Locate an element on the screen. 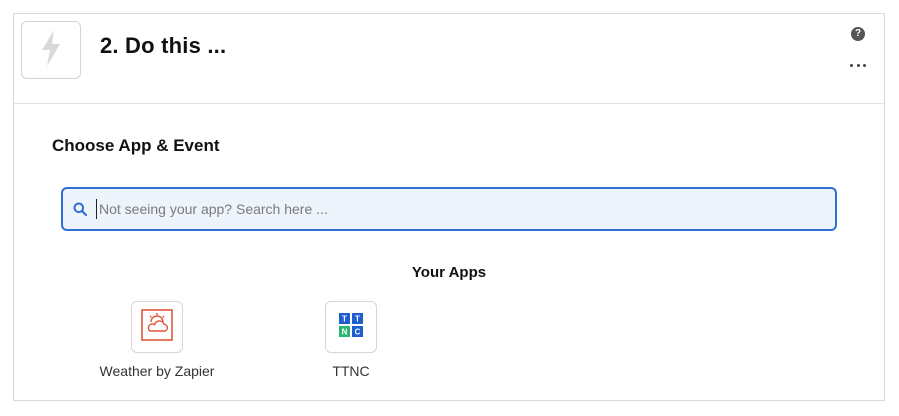 This screenshot has height=416, width=899. app-weather-by-zapier: Weather by Zapier is located at coordinates (157, 340).